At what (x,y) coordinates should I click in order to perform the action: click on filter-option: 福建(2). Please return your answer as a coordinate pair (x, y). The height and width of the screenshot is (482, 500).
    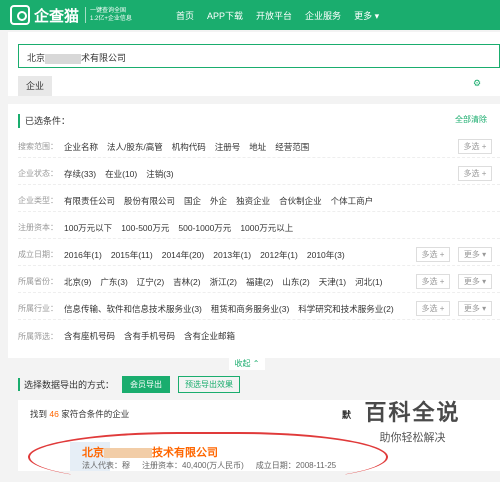
    Looking at the image, I should click on (259, 282).